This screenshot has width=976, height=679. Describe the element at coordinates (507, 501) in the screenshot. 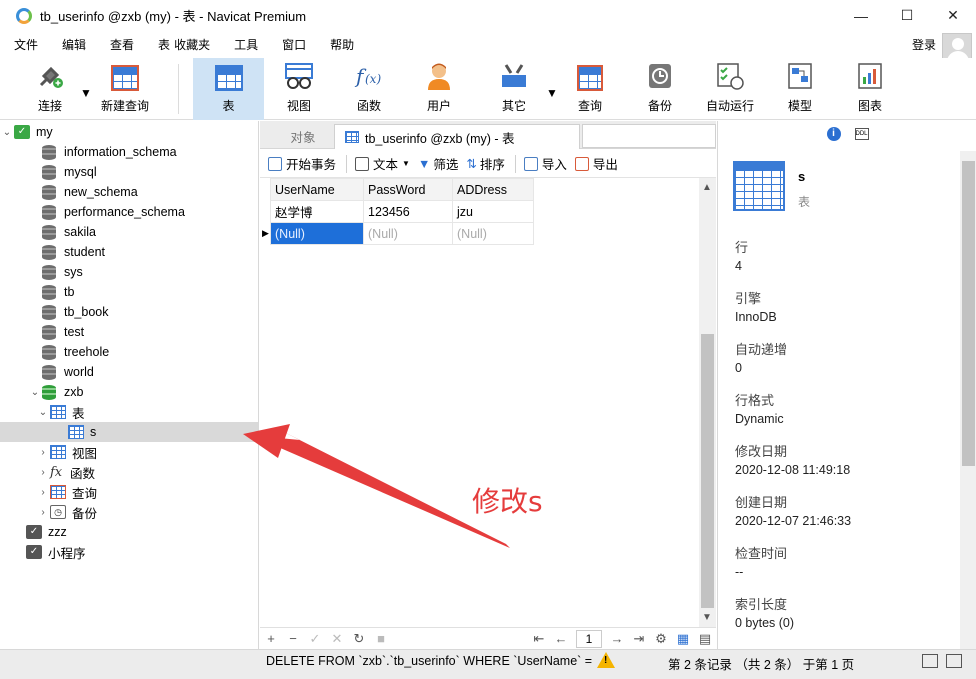

I see `annotation-text: 修改s` at that location.